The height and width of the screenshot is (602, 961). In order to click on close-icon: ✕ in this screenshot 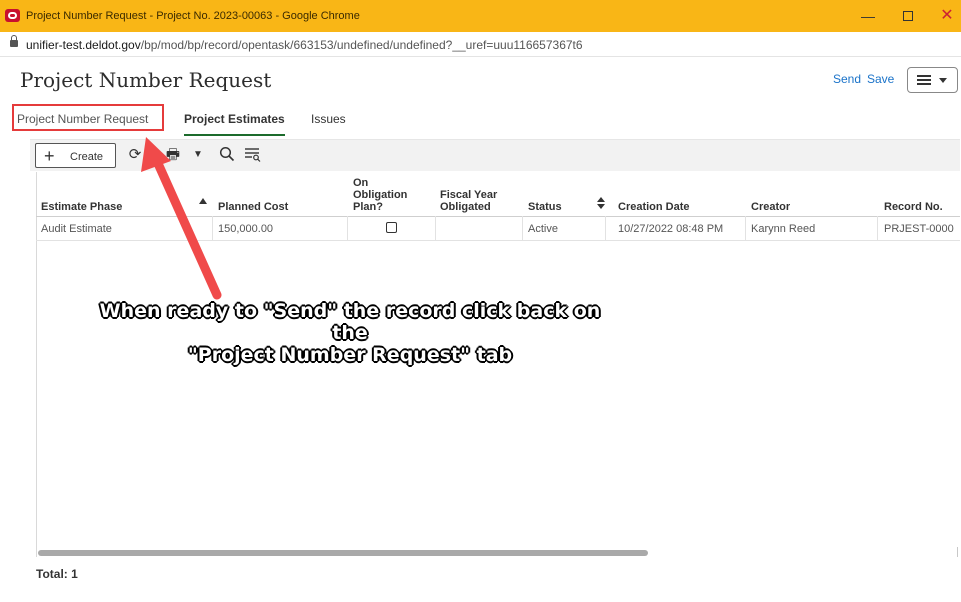, I will do `click(947, 16)`.